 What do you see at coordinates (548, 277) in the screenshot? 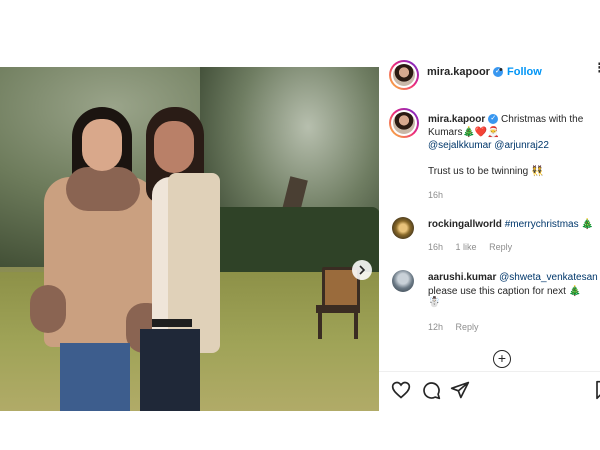
I see `comment-mention: @shweta_venkatesan` at bounding box center [548, 277].